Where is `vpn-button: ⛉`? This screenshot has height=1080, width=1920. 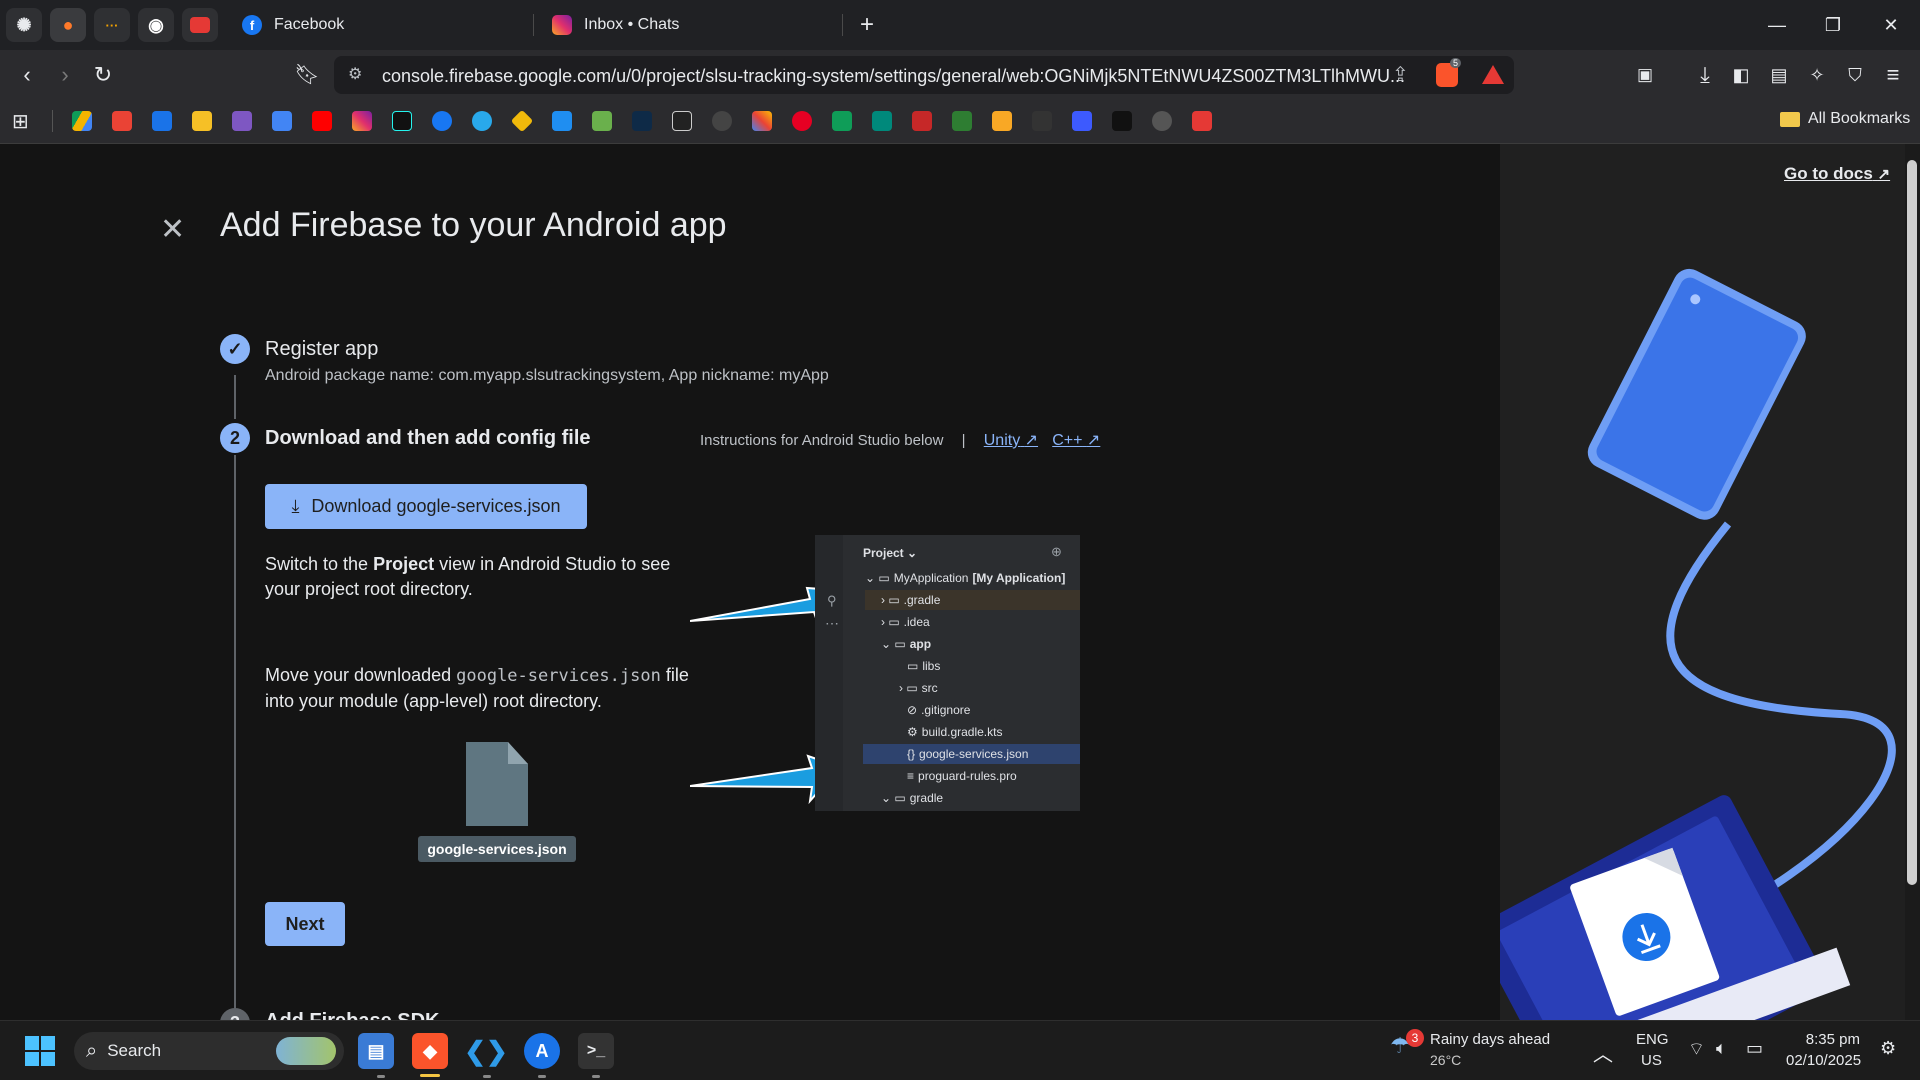
vpn-button: ⛉ is located at coordinates (1855, 75).